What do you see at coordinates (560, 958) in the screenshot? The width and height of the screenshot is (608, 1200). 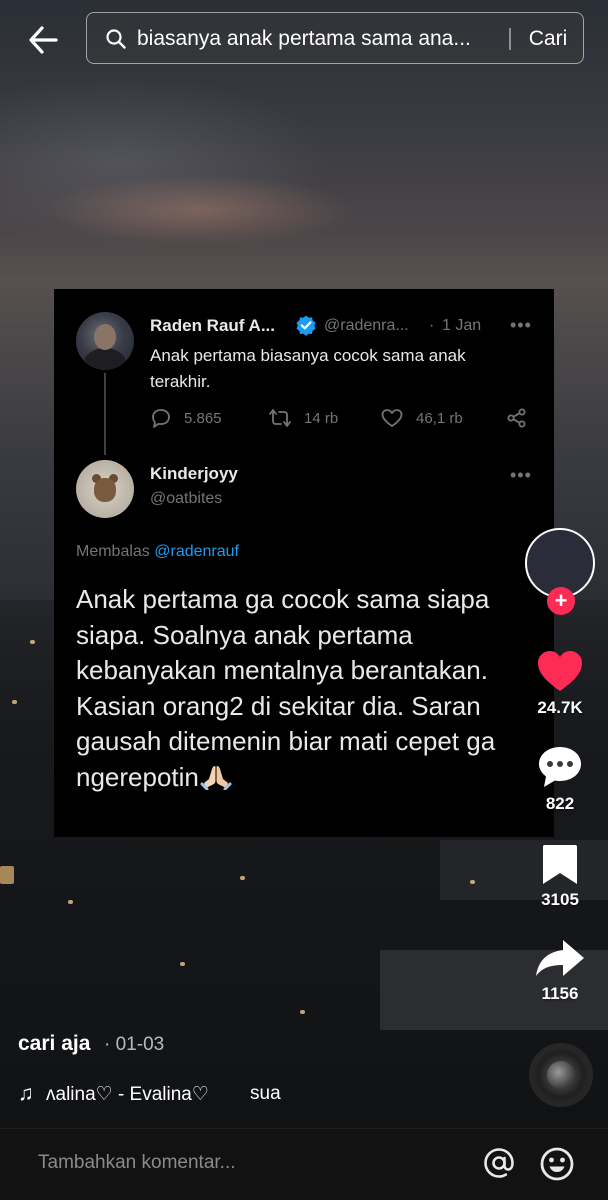 I see `share-arrow-icon` at bounding box center [560, 958].